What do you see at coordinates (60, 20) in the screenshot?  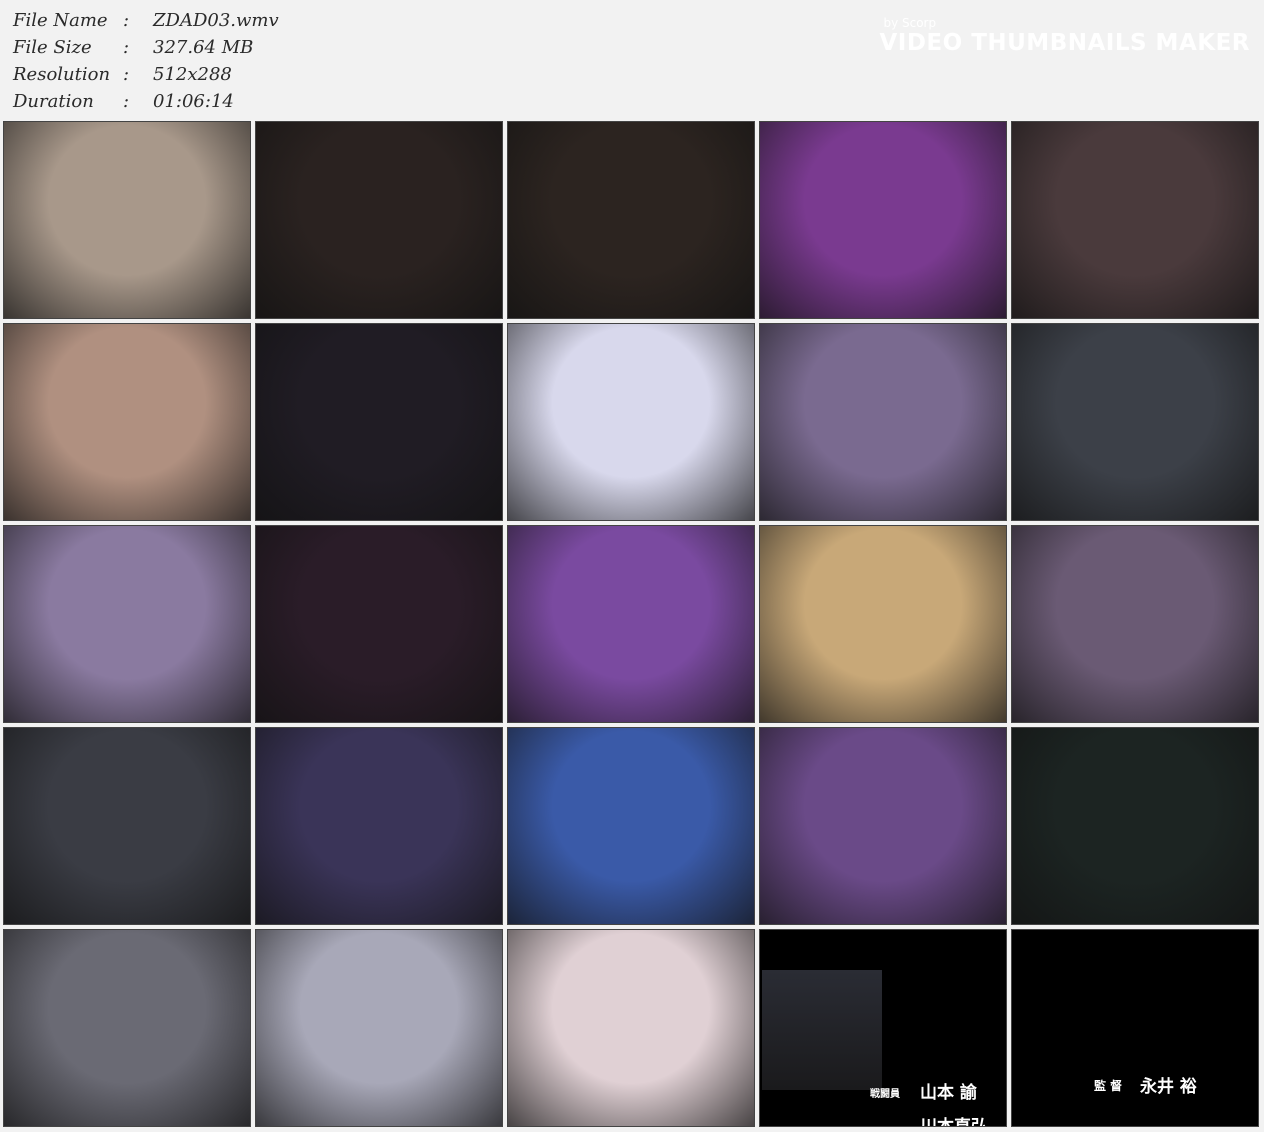 I see `file-name-label: File Name` at bounding box center [60, 20].